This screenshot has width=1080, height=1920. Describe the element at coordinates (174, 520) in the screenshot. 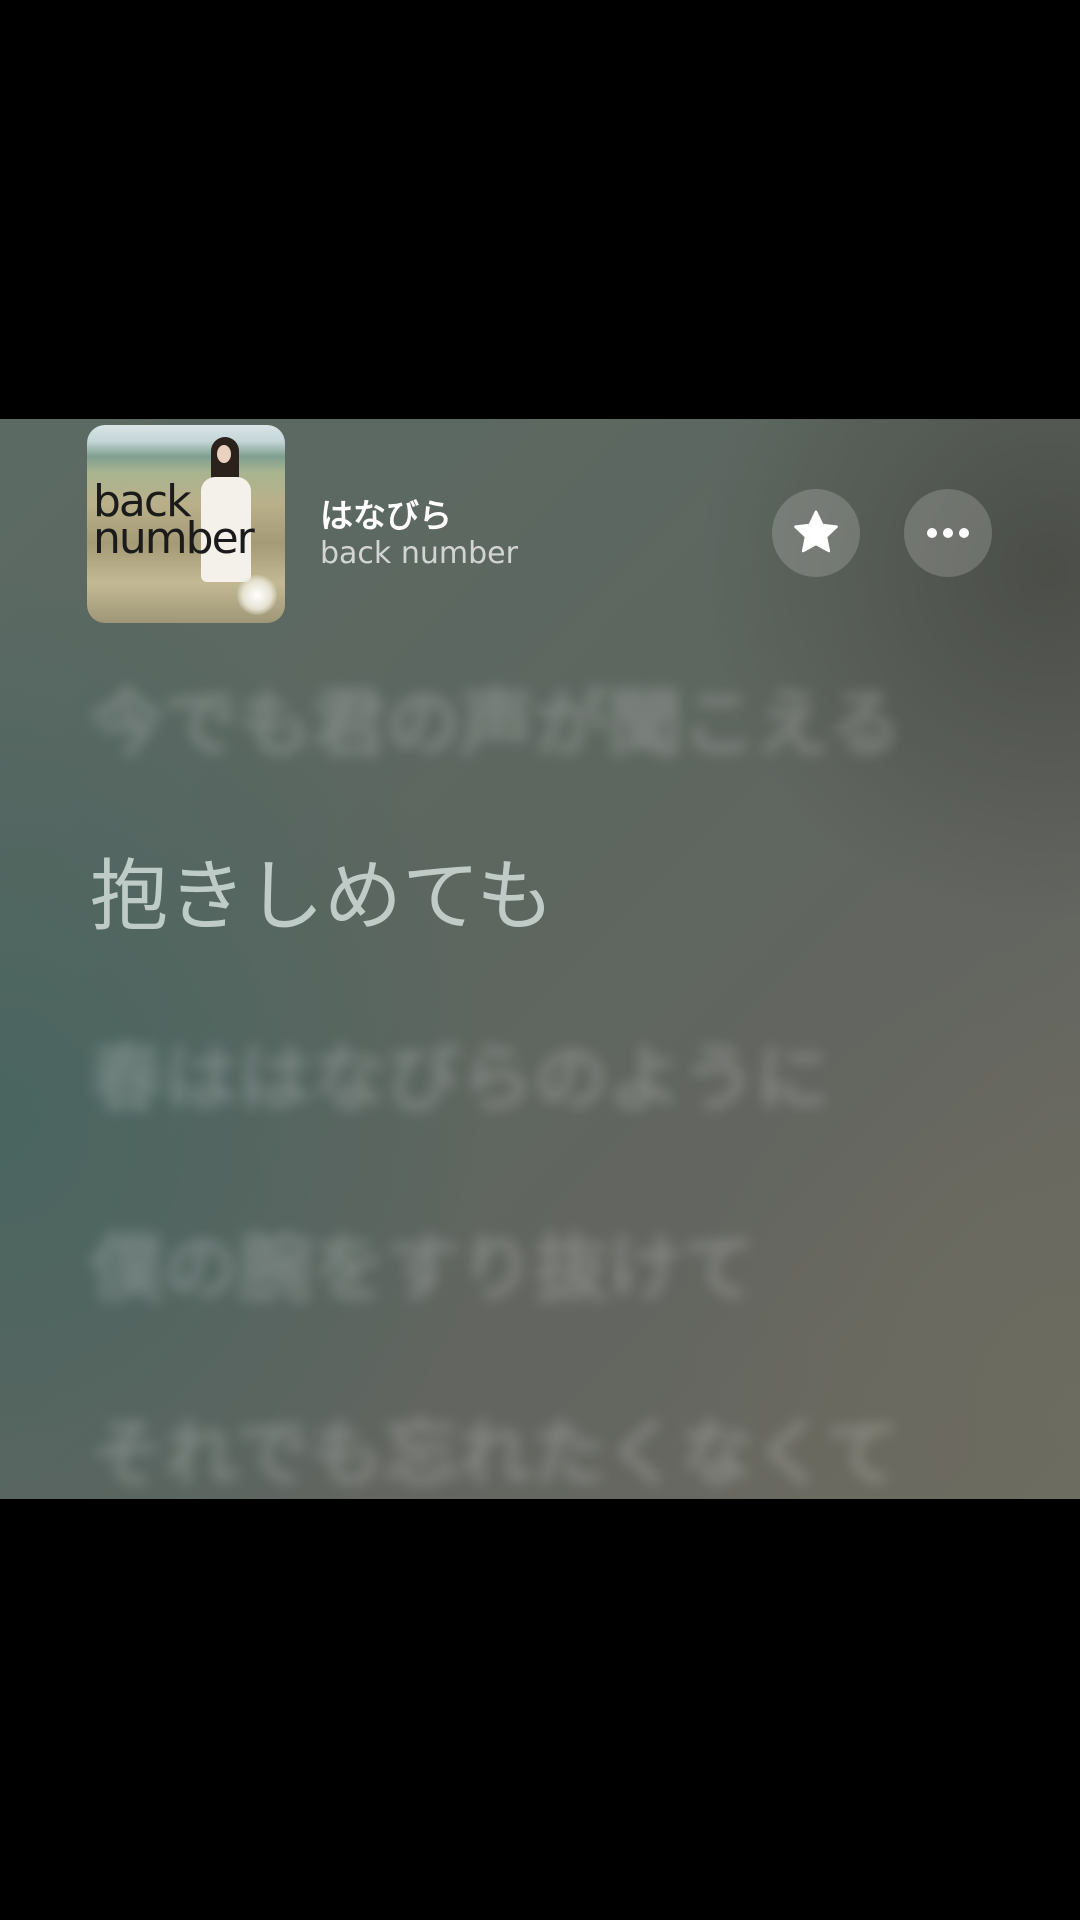

I see `album-art-logo: back number` at that location.